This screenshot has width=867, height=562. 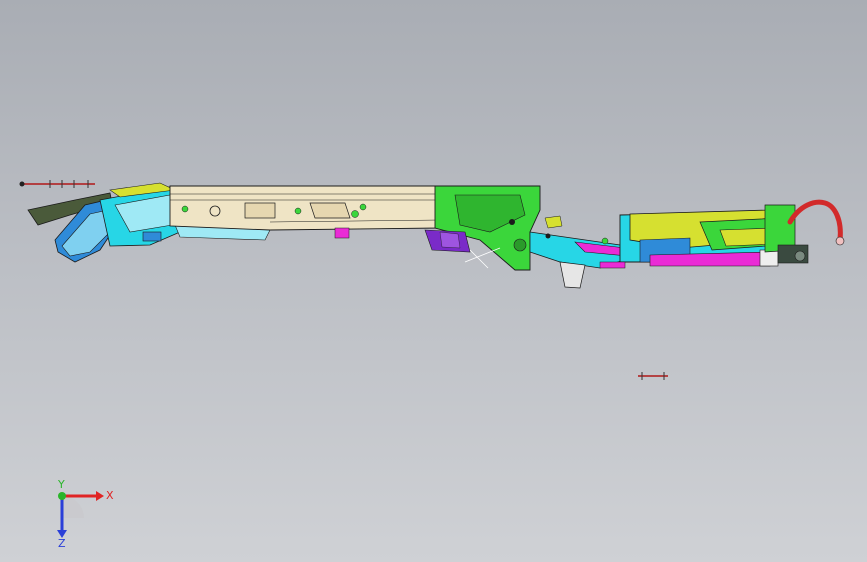 I want to click on left-reference-marker, so click(x=57, y=184).